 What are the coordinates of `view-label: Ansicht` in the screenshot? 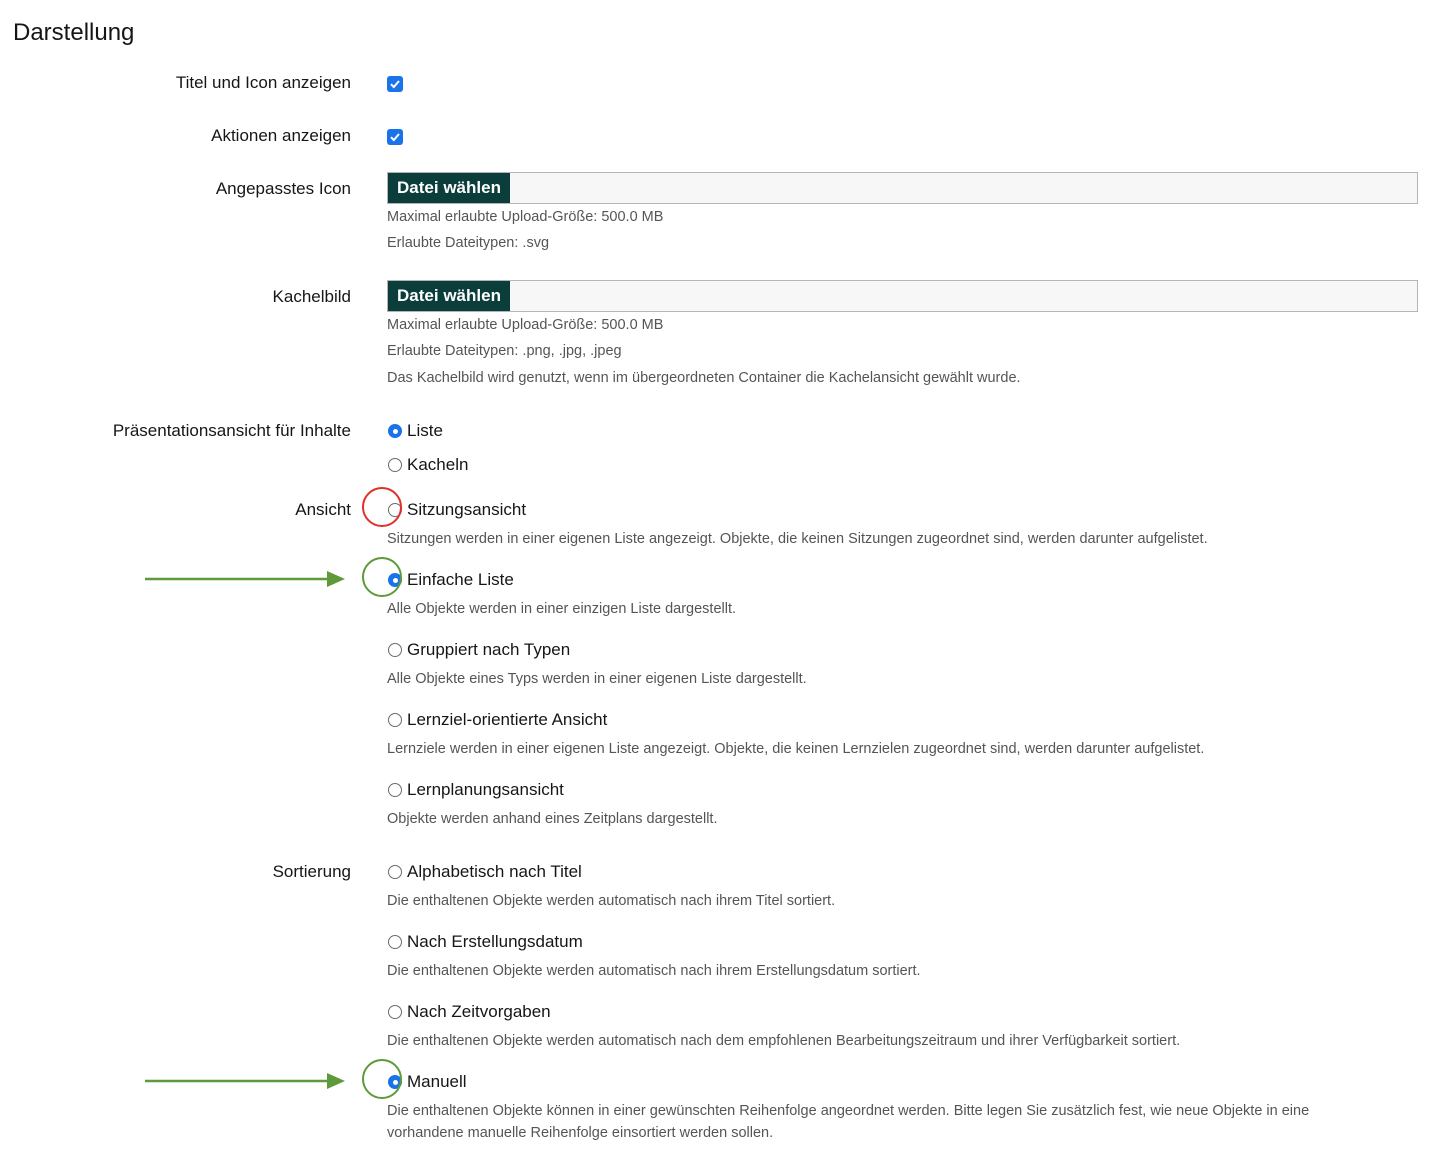 It's located at (323, 509).